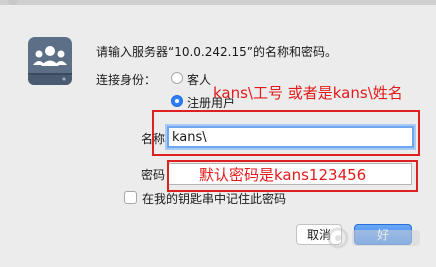 Image resolution: width=436 pixels, height=267 pixels. Describe the element at coordinates (308, 93) in the screenshot. I see `name-hint-annotation: kans\工号 或者是kans\姓名` at that location.